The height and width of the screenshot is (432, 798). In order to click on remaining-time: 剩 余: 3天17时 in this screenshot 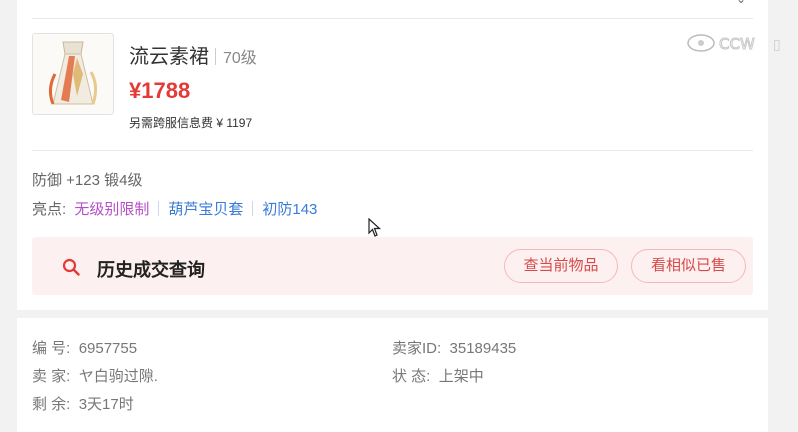, I will do `click(83, 403)`.